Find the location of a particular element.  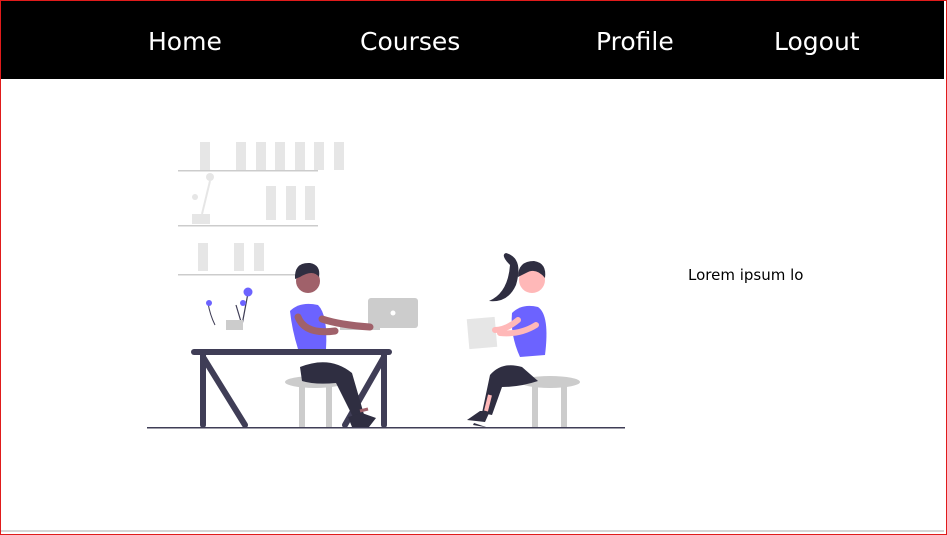

navbar: Home Courses Profile Logout is located at coordinates (472, 40).